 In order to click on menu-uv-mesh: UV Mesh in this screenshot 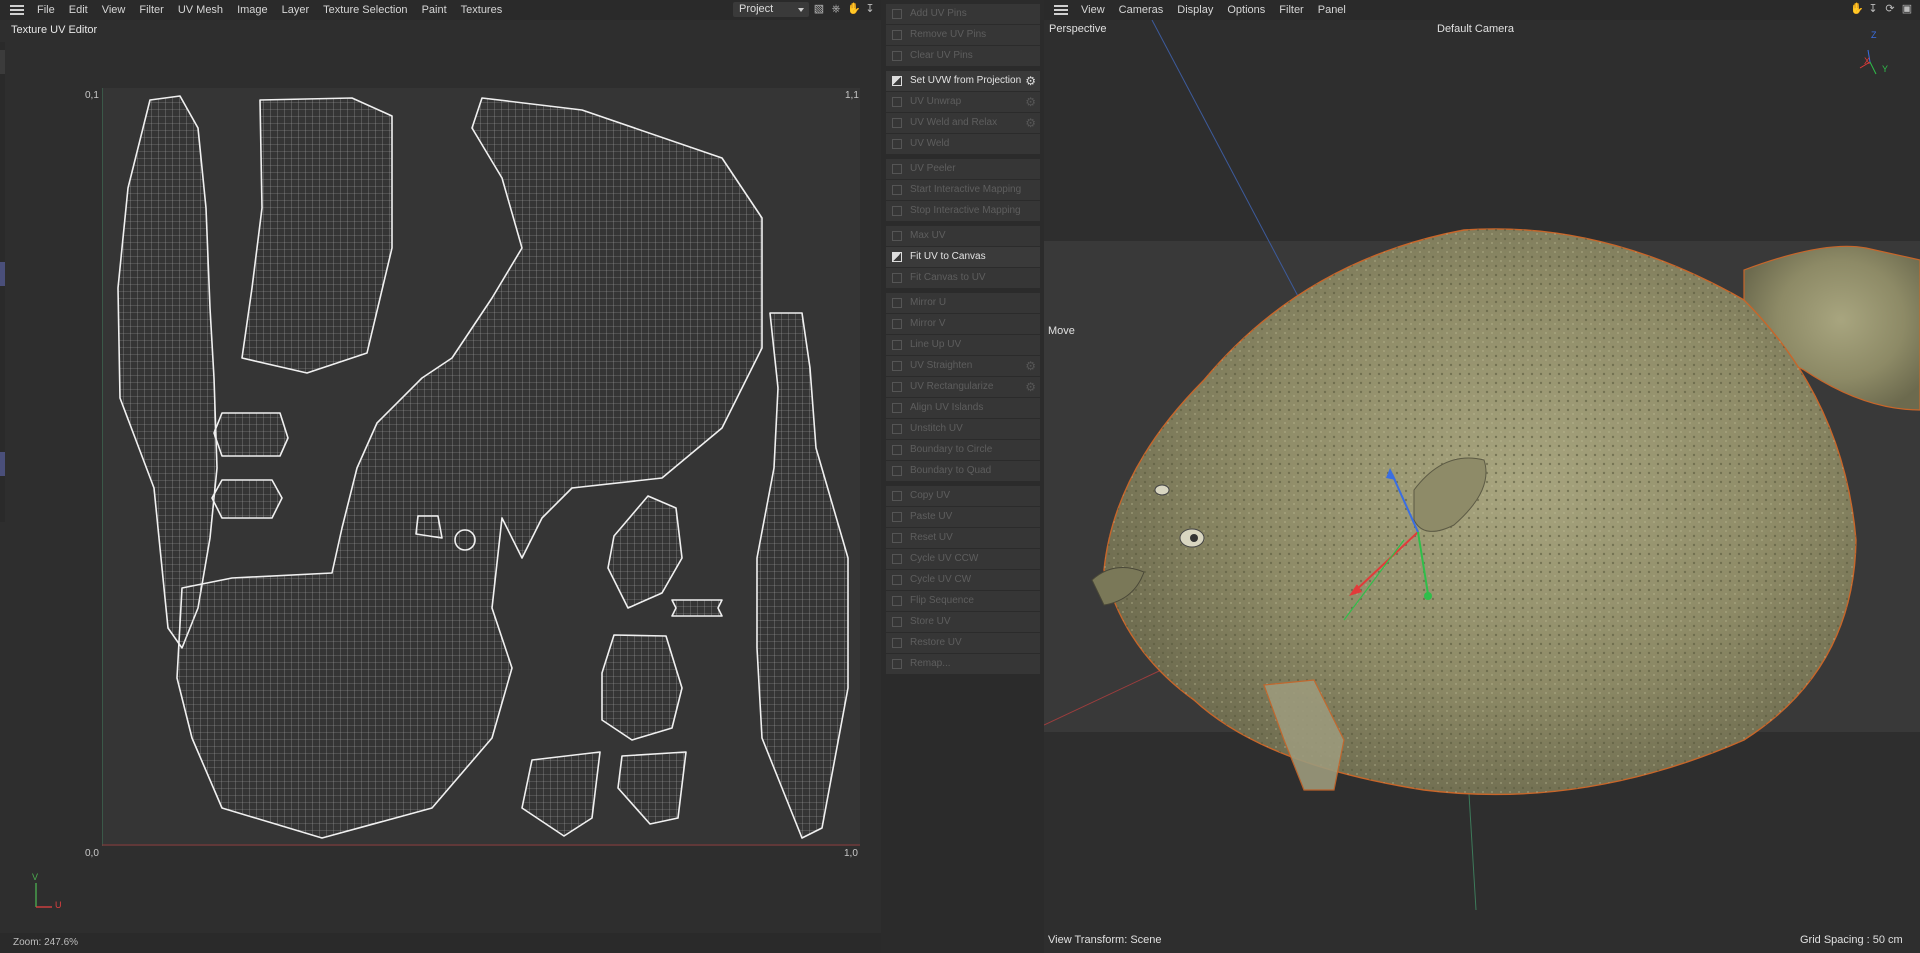, I will do `click(200, 10)`.